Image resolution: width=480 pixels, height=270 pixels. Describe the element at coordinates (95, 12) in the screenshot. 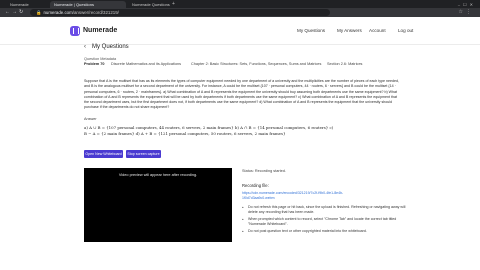

I see `url-path: /answer/record/321219/` at that location.